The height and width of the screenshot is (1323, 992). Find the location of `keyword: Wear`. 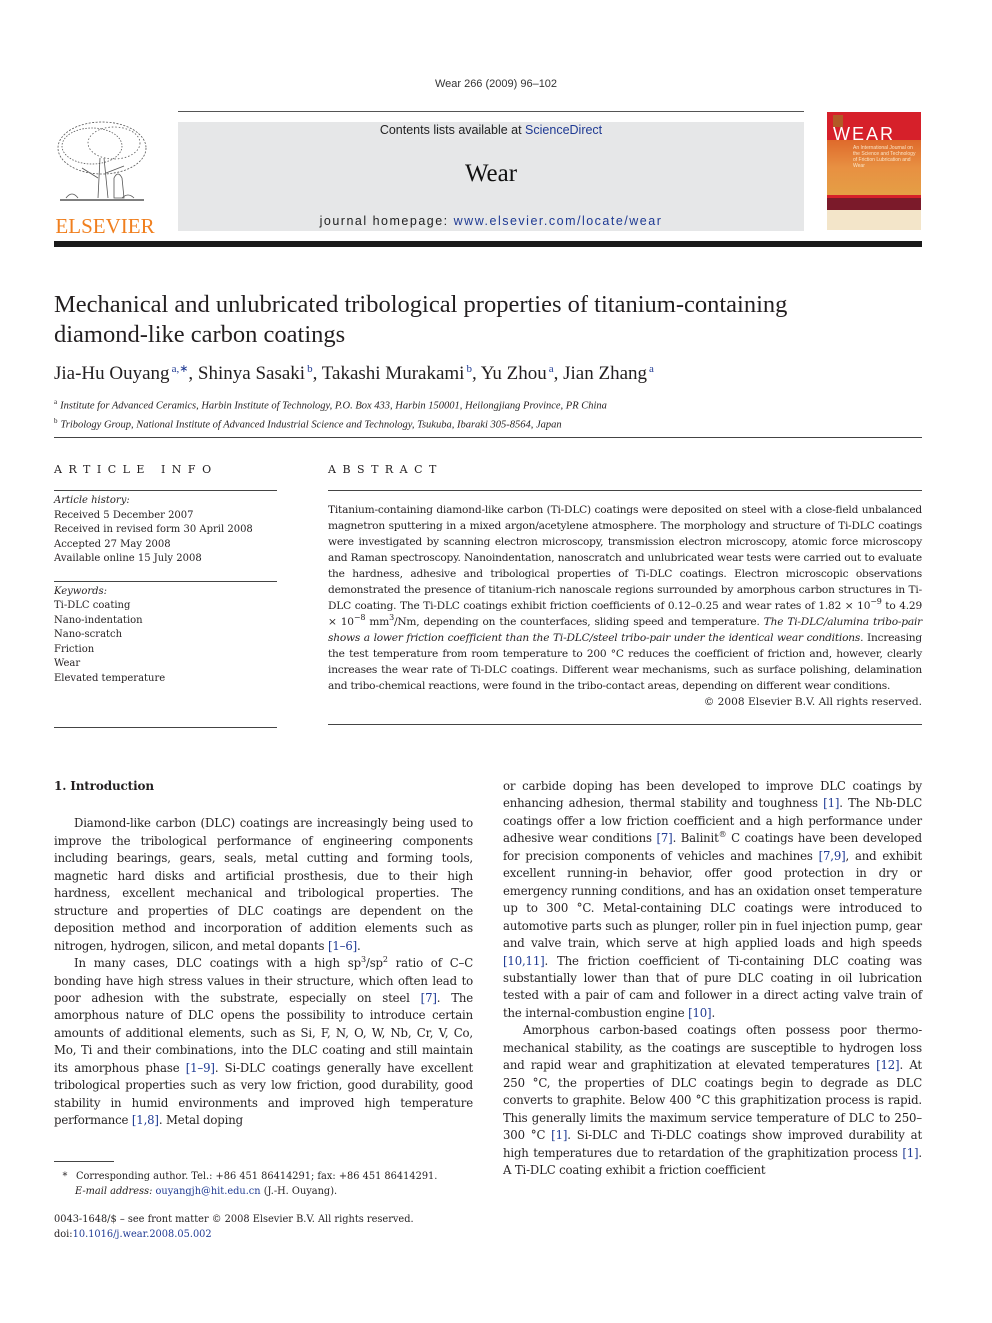

keyword: Wear is located at coordinates (67, 663).